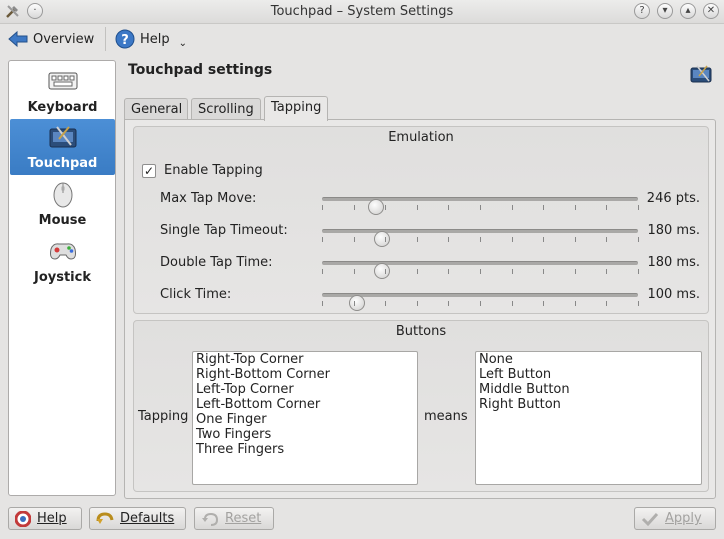 The height and width of the screenshot is (539, 724). I want to click on defaults-button-label: Defaults, so click(147, 518).